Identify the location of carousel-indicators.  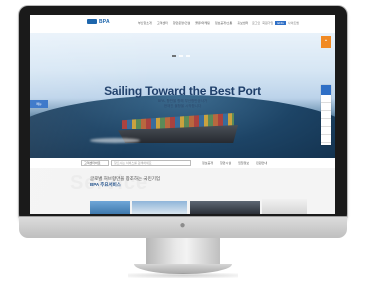
(181, 56).